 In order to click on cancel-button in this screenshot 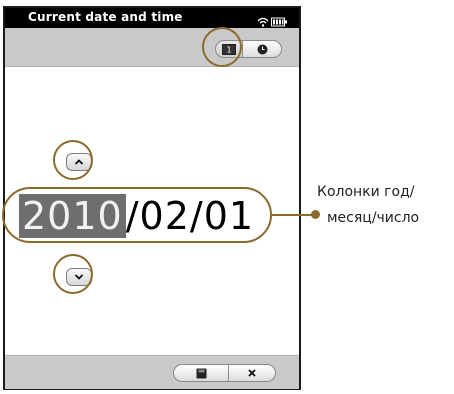, I will do `click(252, 373)`.